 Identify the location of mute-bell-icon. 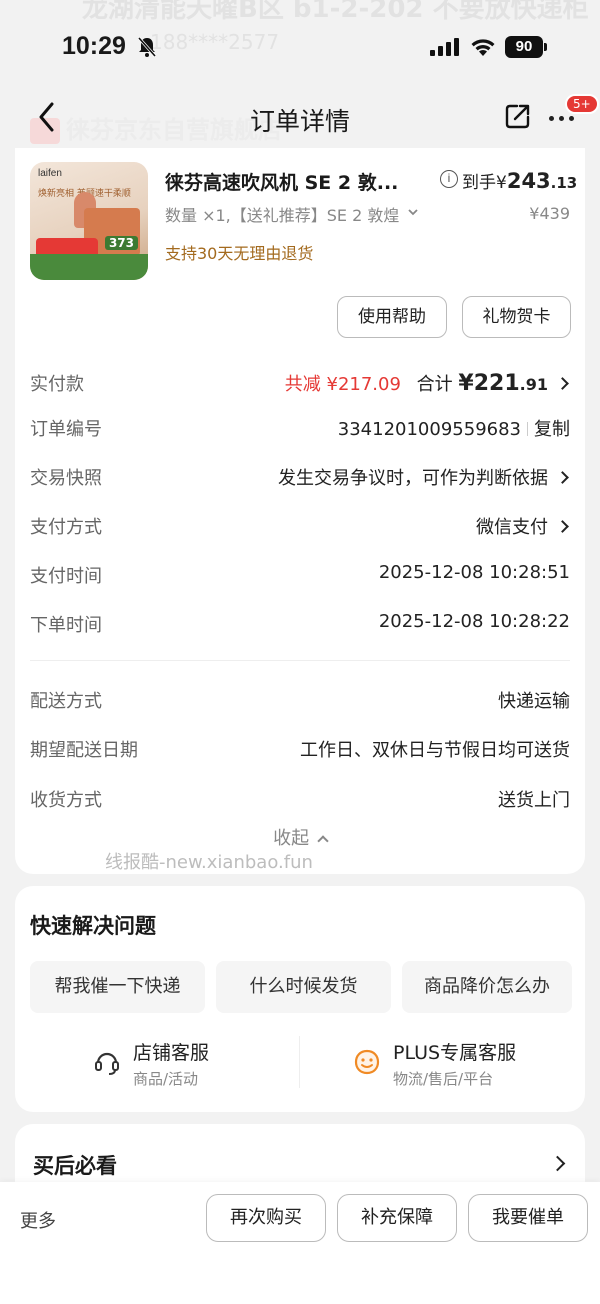
(147, 47).